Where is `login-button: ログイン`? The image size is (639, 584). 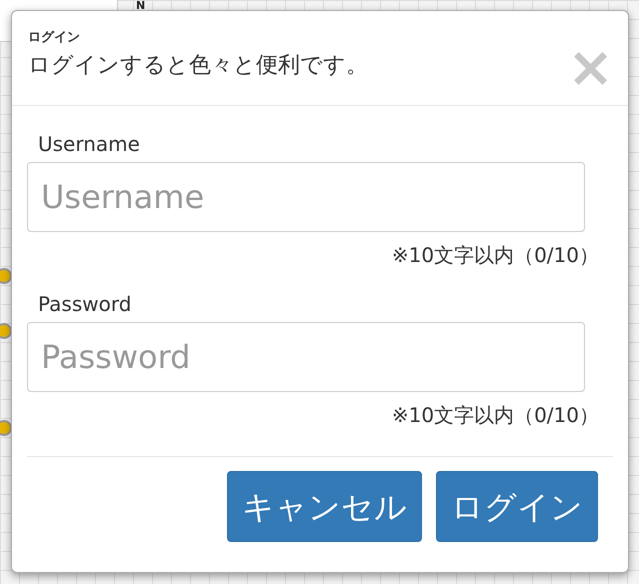 login-button: ログイン is located at coordinates (517, 506).